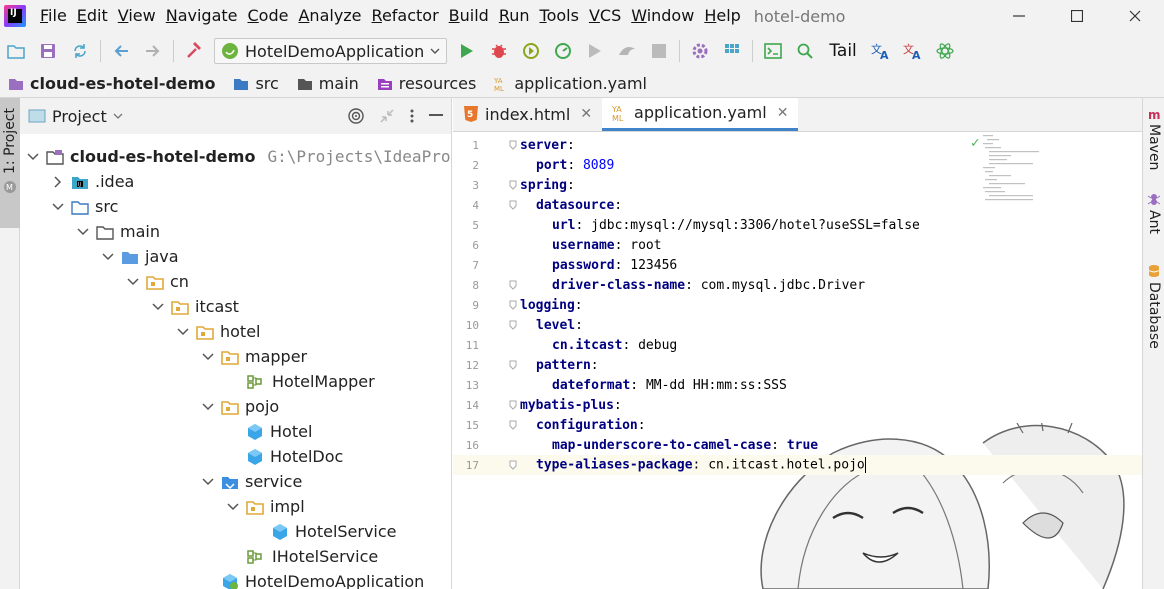 Image resolution: width=1164 pixels, height=589 pixels. What do you see at coordinates (118, 231) in the screenshot?
I see `tree-item: main` at bounding box center [118, 231].